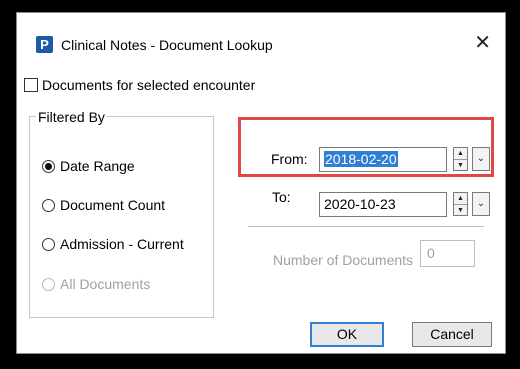  Describe the element at coordinates (482, 43) in the screenshot. I see `close-icon: ✕` at that location.